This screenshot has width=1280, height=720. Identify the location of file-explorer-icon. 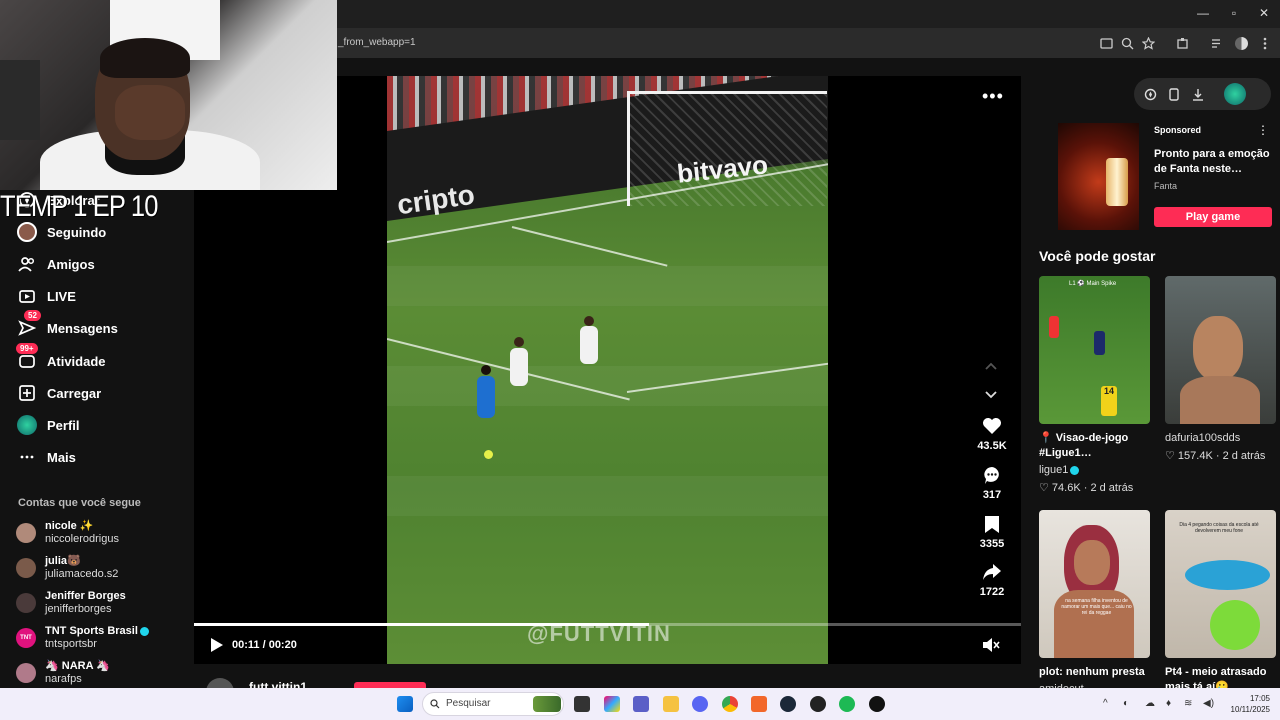
(671, 704).